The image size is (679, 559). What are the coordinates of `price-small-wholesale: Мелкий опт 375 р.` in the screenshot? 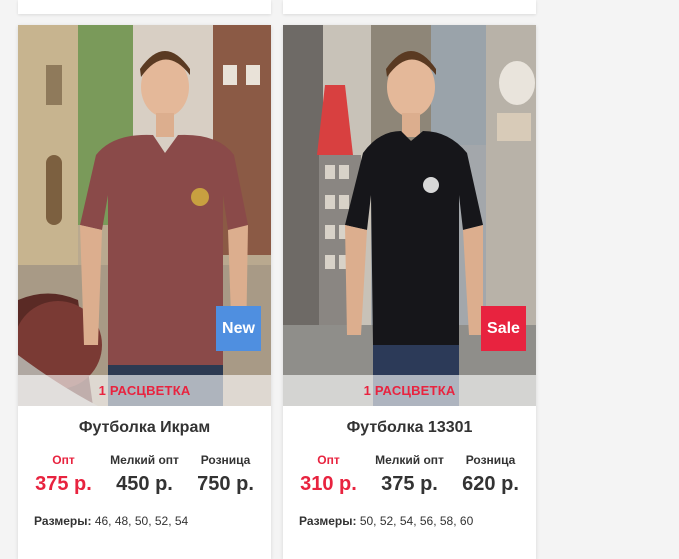 It's located at (409, 474).